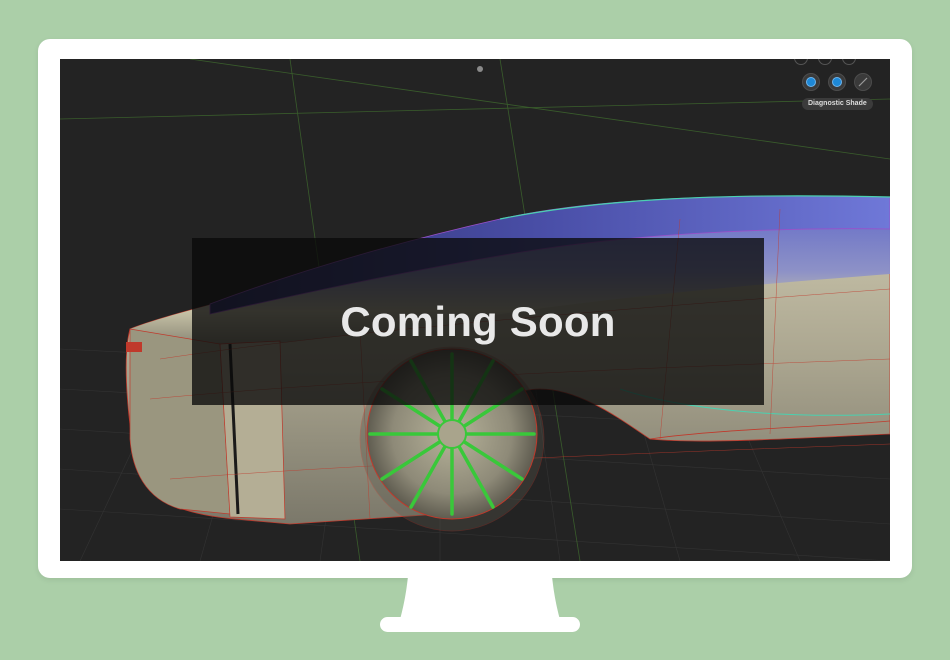 This screenshot has width=950, height=660. I want to click on camera-indicator, so click(480, 69).